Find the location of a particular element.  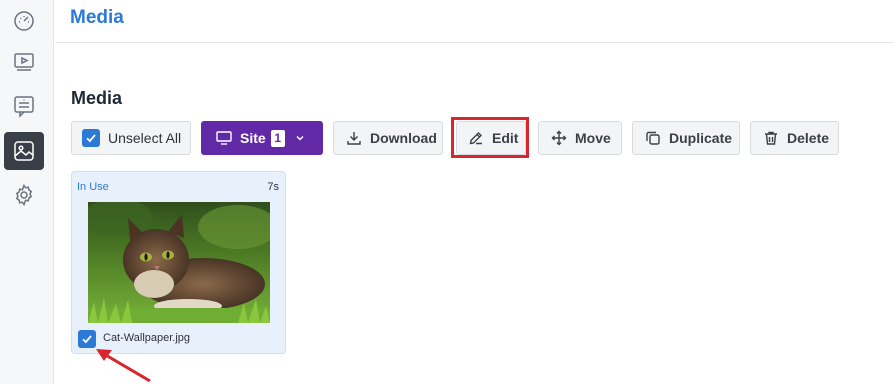

checked-checkbox-icon is located at coordinates (91, 138).